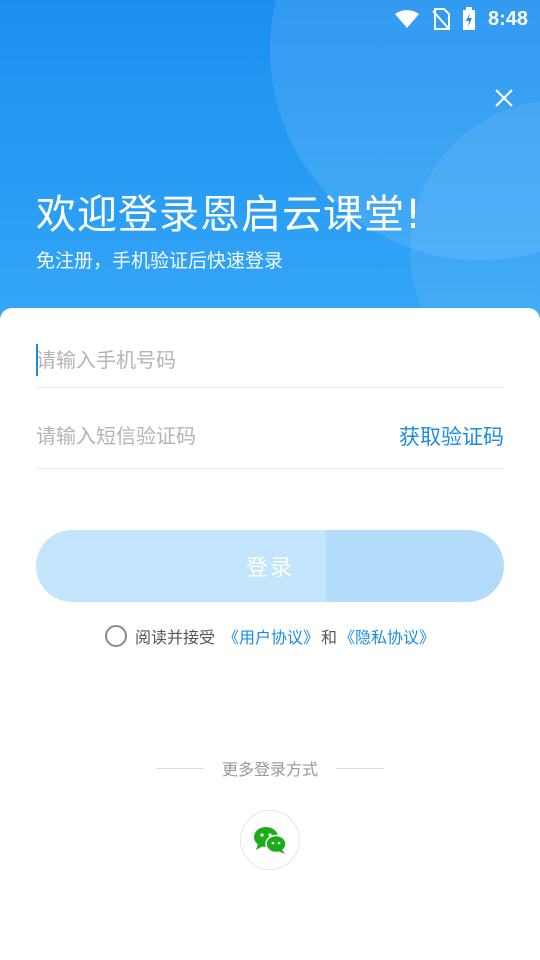 The height and width of the screenshot is (960, 540). I want to click on more-login-divider: 更多登录方式, so click(270, 768).